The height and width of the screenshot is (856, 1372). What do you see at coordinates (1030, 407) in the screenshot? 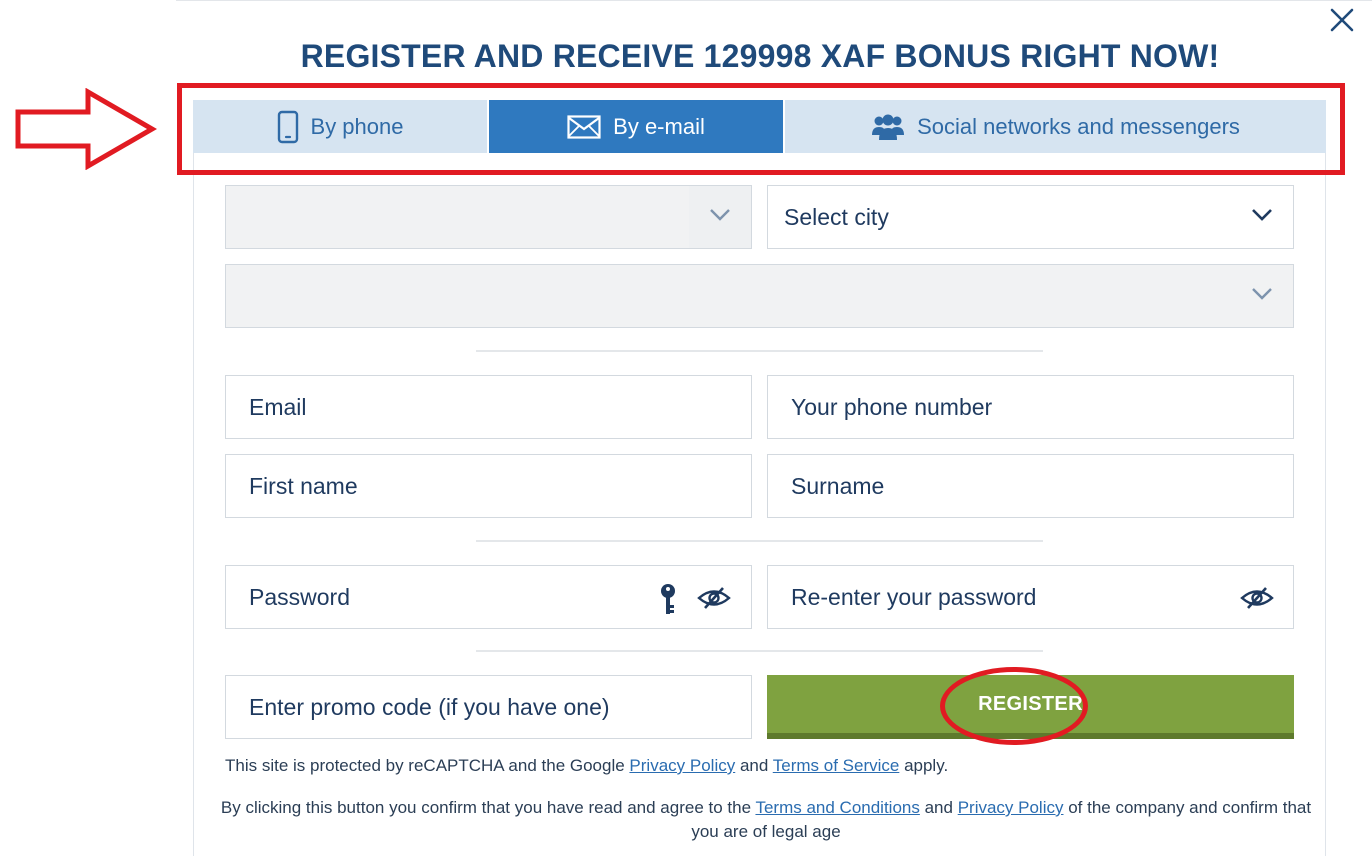
I see `phone-number-field: Your phone number` at bounding box center [1030, 407].